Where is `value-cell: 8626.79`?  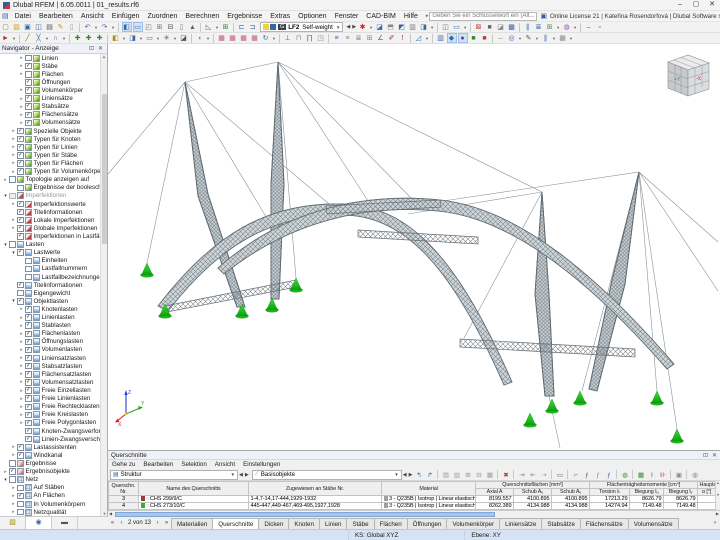
value-cell: 8626.79 is located at coordinates (681, 499).